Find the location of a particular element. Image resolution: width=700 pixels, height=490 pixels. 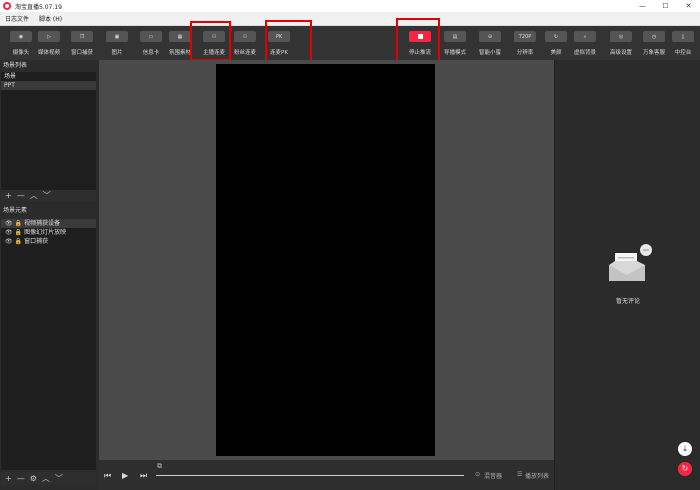

move-source-down-button: ﹀ is located at coordinates (59, 478).